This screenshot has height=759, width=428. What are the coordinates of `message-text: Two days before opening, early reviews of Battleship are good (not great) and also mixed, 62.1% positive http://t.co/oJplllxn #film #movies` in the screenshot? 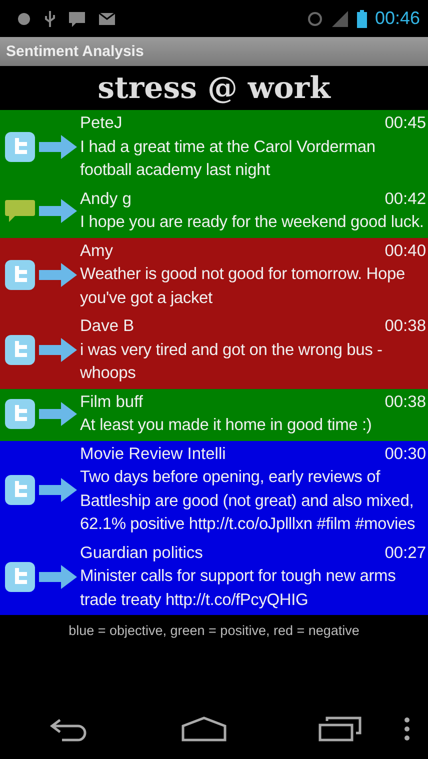 It's located at (248, 501).